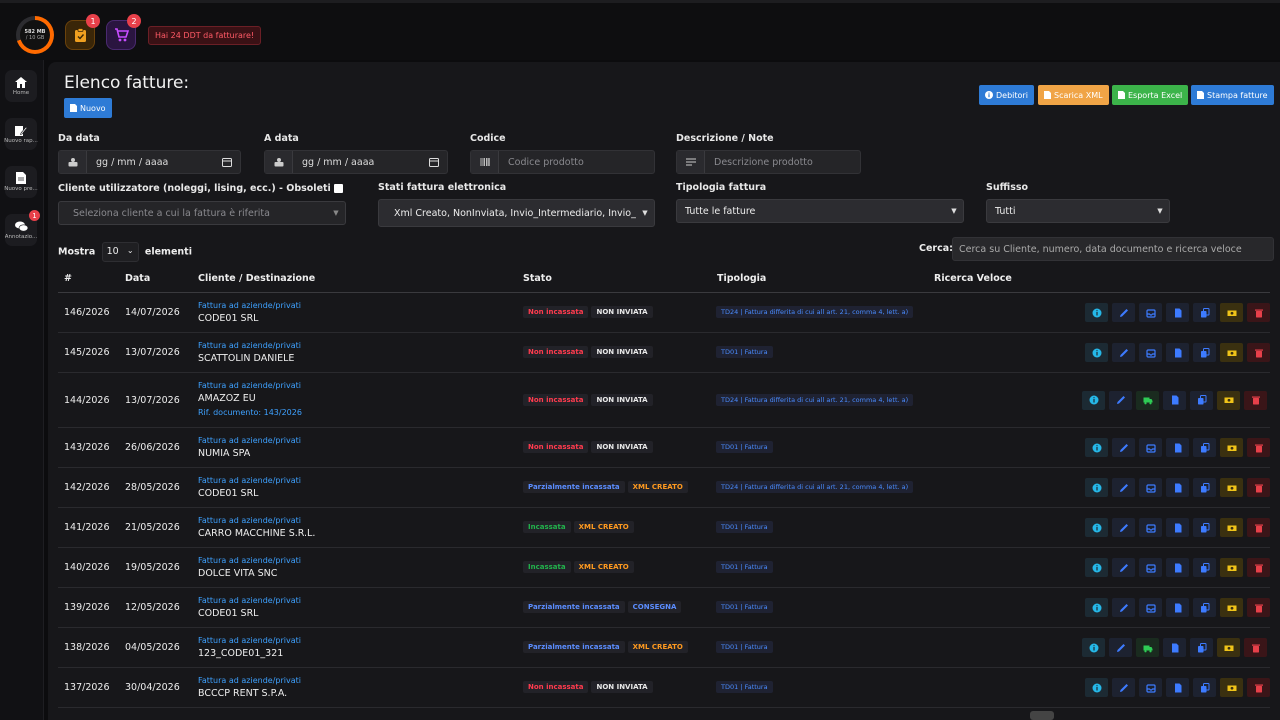 This screenshot has height=720, width=1280. I want to click on col-header-tipologia: Tipologia, so click(741, 278).